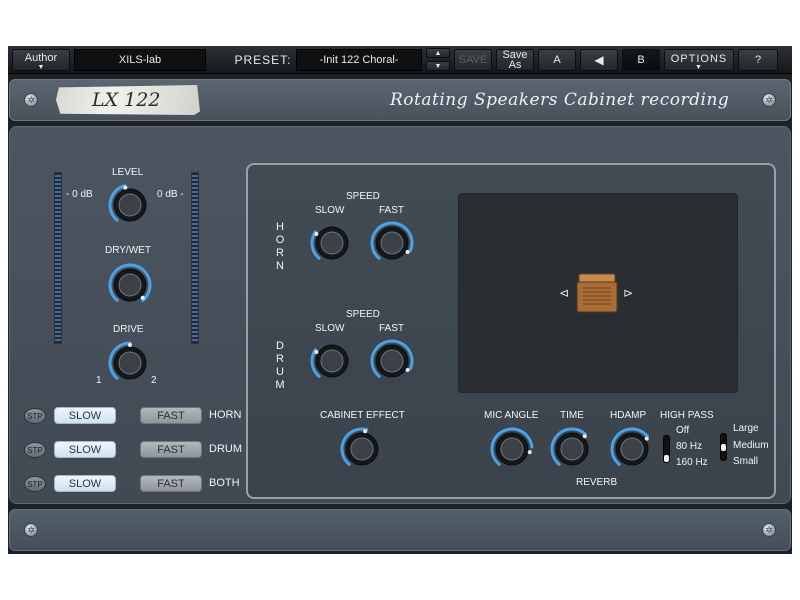 The width and height of the screenshot is (800, 600). What do you see at coordinates (359, 60) in the screenshot?
I see `preset-field: -Init 122 Choral-` at bounding box center [359, 60].